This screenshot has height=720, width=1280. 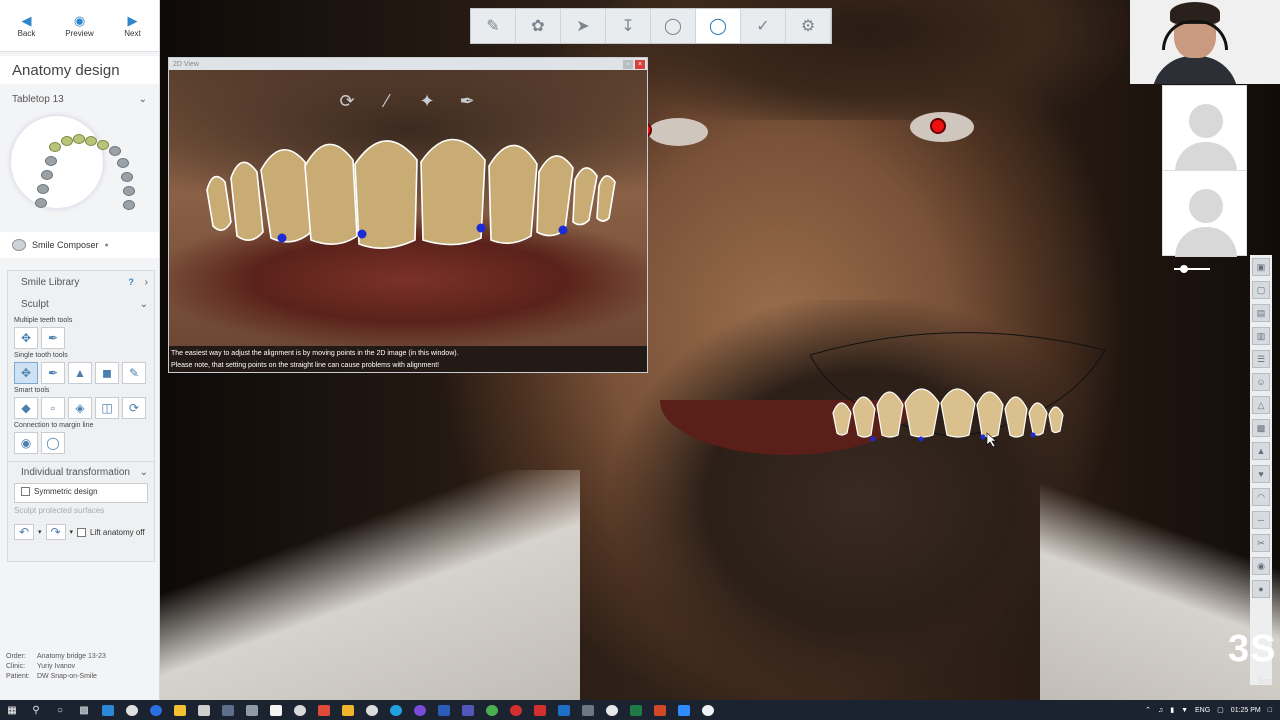 I want to click on tabletop-header: Tabletop 13 ⌄, so click(x=79, y=99).